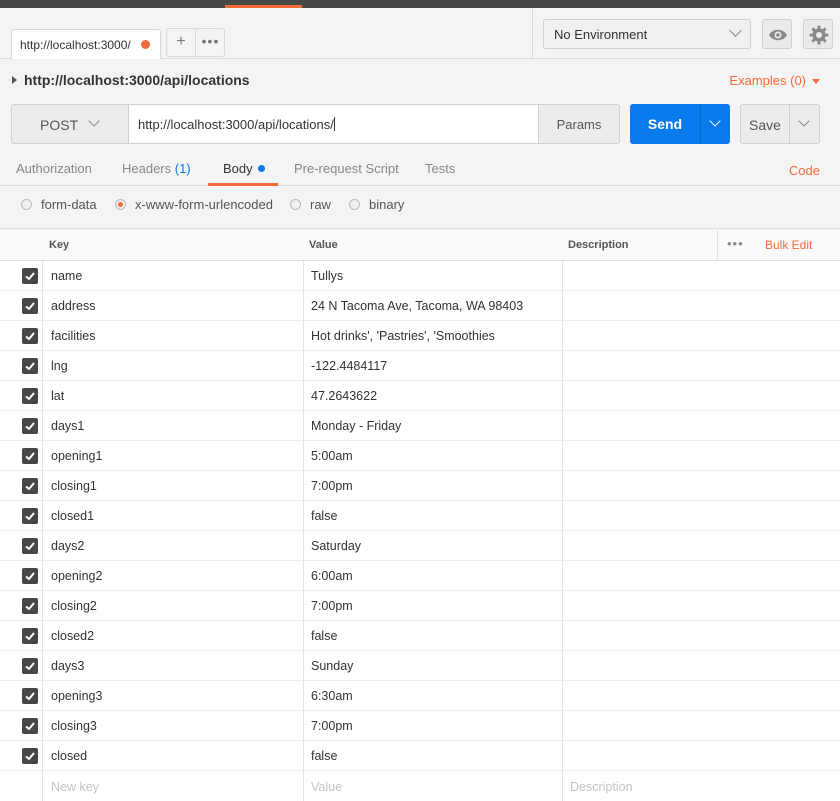  What do you see at coordinates (67, 546) in the screenshot?
I see `param-key: days2` at bounding box center [67, 546].